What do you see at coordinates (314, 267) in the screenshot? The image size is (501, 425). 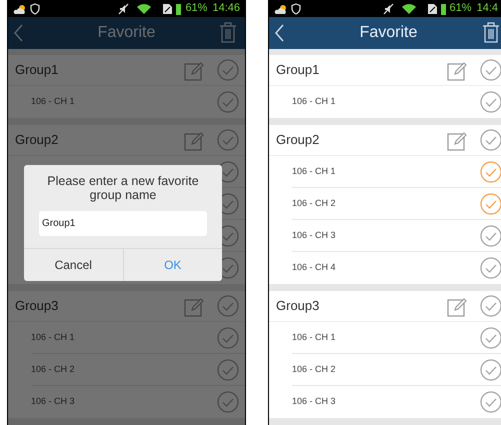 I see `channel-label: 106 - CH 4` at bounding box center [314, 267].